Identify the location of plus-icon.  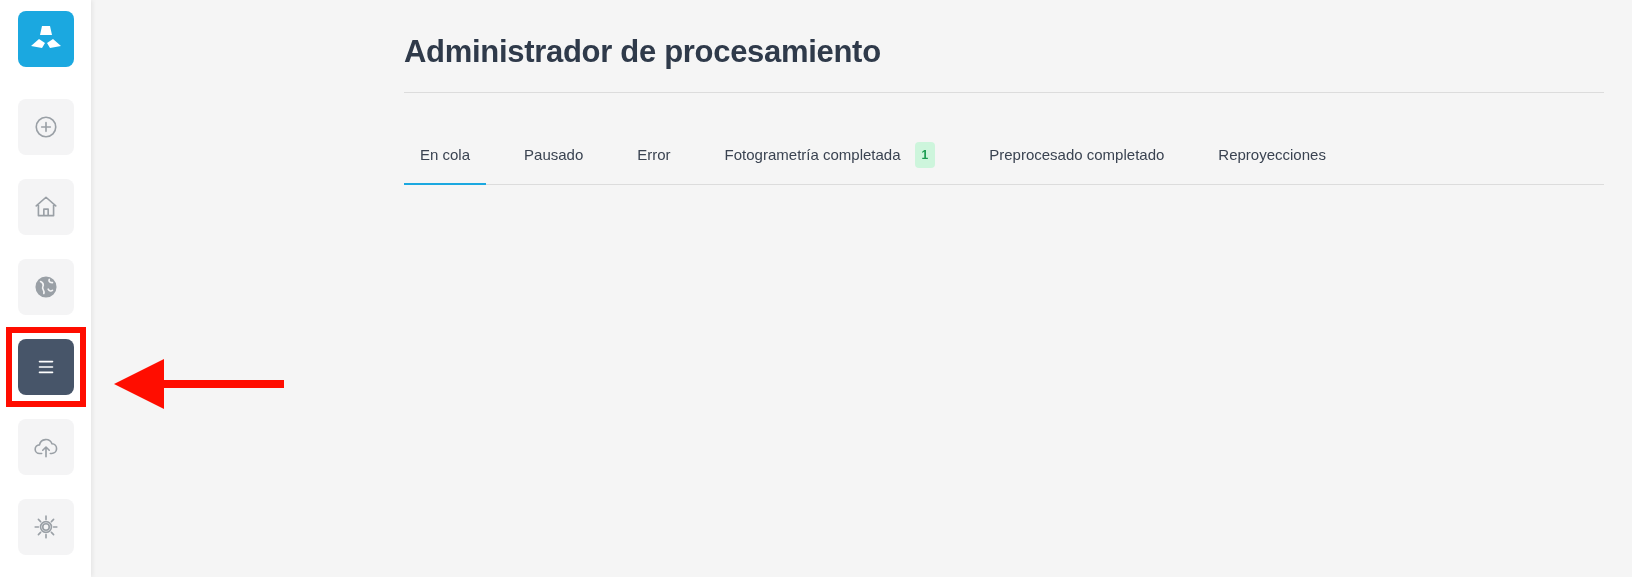
(45, 127).